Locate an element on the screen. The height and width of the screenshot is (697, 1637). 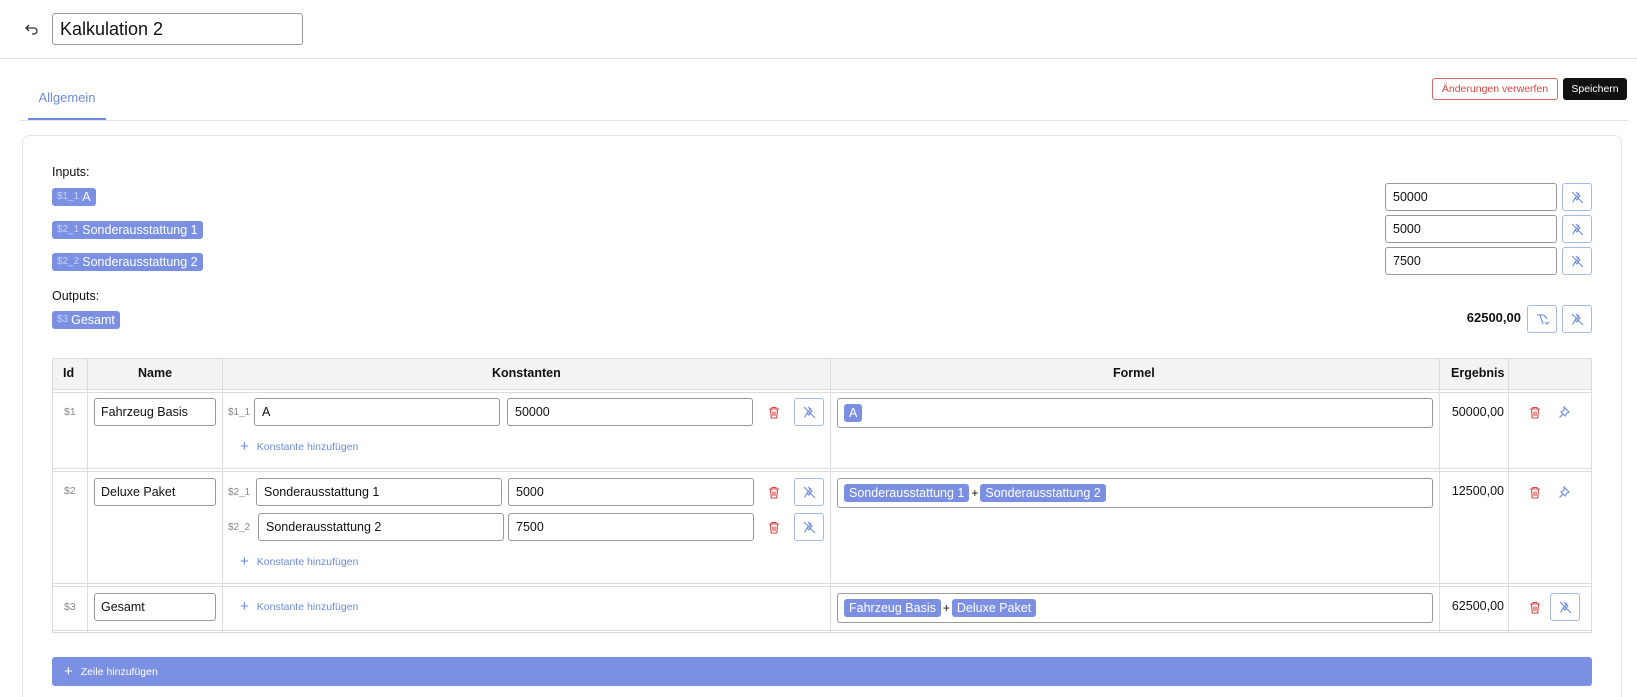
formula-chip: Fahrzeug Basis is located at coordinates (892, 608).